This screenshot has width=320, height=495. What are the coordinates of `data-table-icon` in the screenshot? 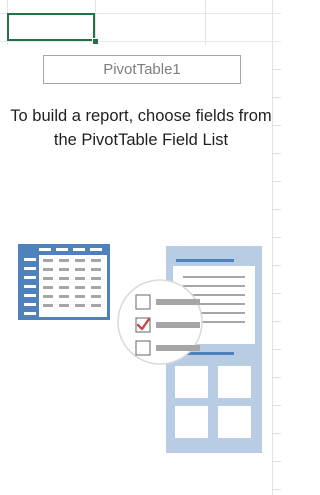 It's located at (64, 282).